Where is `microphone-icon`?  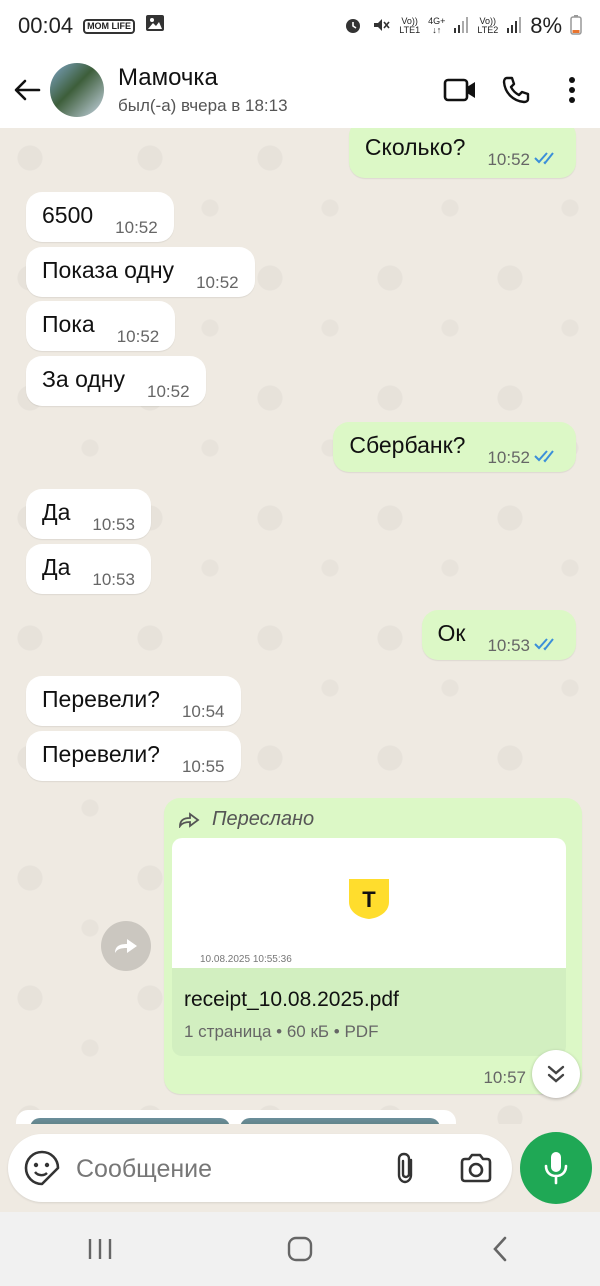 microphone-icon is located at coordinates (556, 1168).